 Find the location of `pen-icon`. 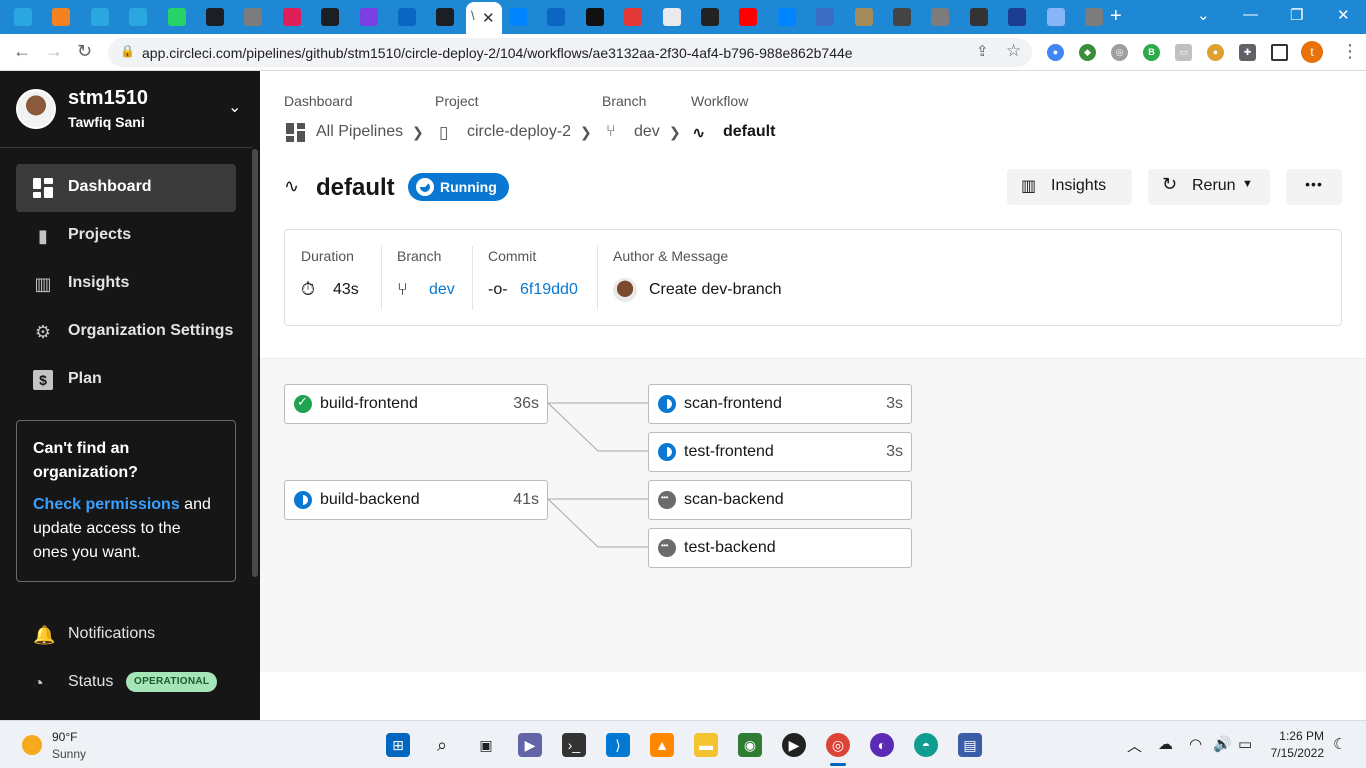

pen-icon is located at coordinates (863, 17).